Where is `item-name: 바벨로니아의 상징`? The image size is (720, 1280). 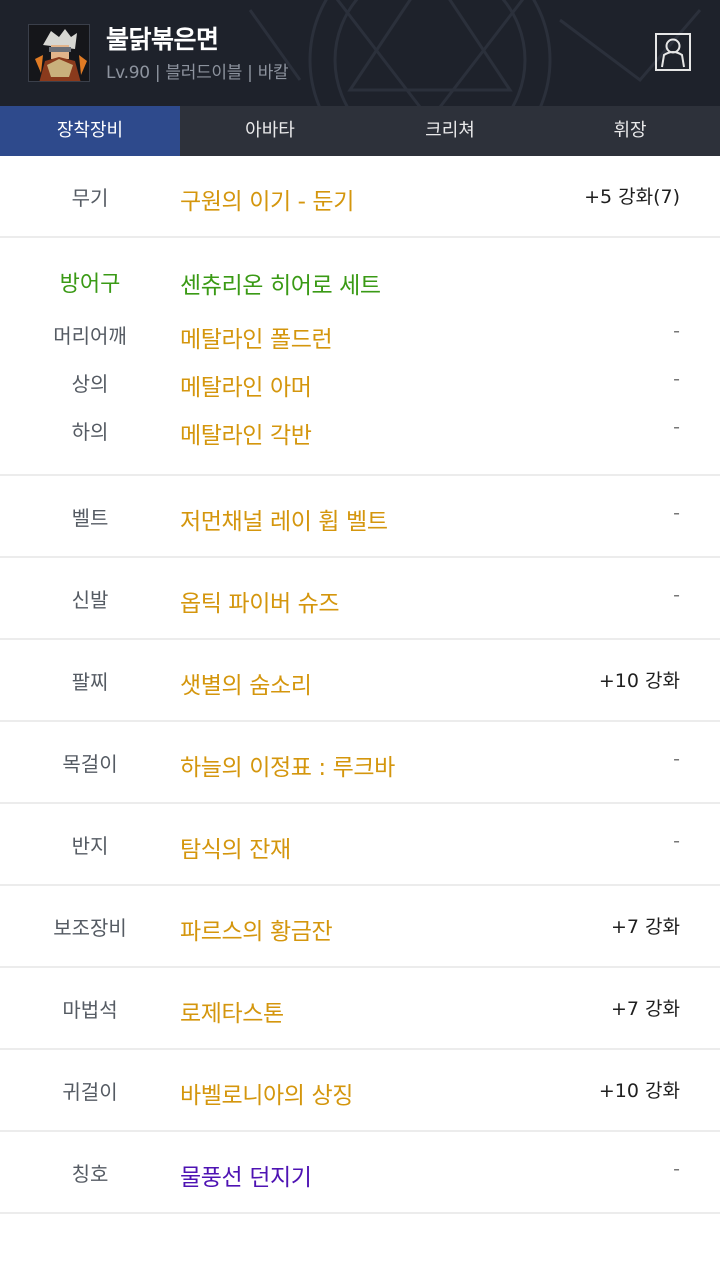
item-name: 바벨로니아의 상징 is located at coordinates (266, 1096).